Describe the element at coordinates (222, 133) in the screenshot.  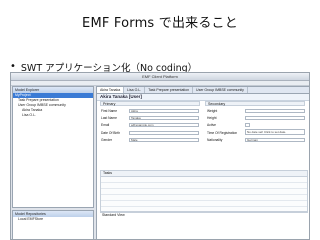
I see `time-of-registration-label: Time Of Registration` at that location.